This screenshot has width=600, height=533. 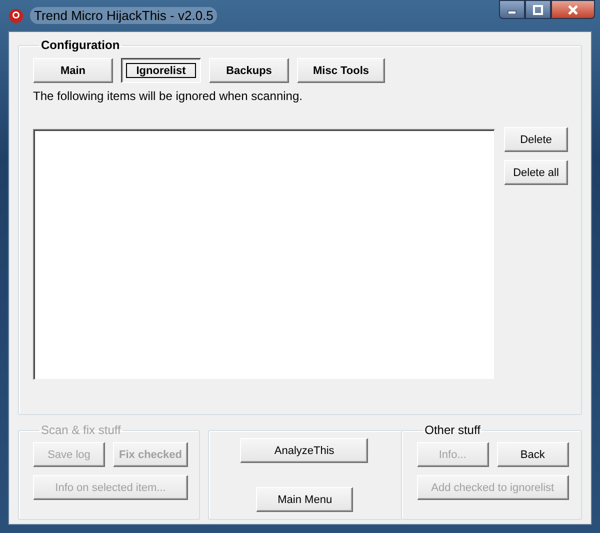 What do you see at coordinates (305, 499) in the screenshot?
I see `action-button: Main Menu` at bounding box center [305, 499].